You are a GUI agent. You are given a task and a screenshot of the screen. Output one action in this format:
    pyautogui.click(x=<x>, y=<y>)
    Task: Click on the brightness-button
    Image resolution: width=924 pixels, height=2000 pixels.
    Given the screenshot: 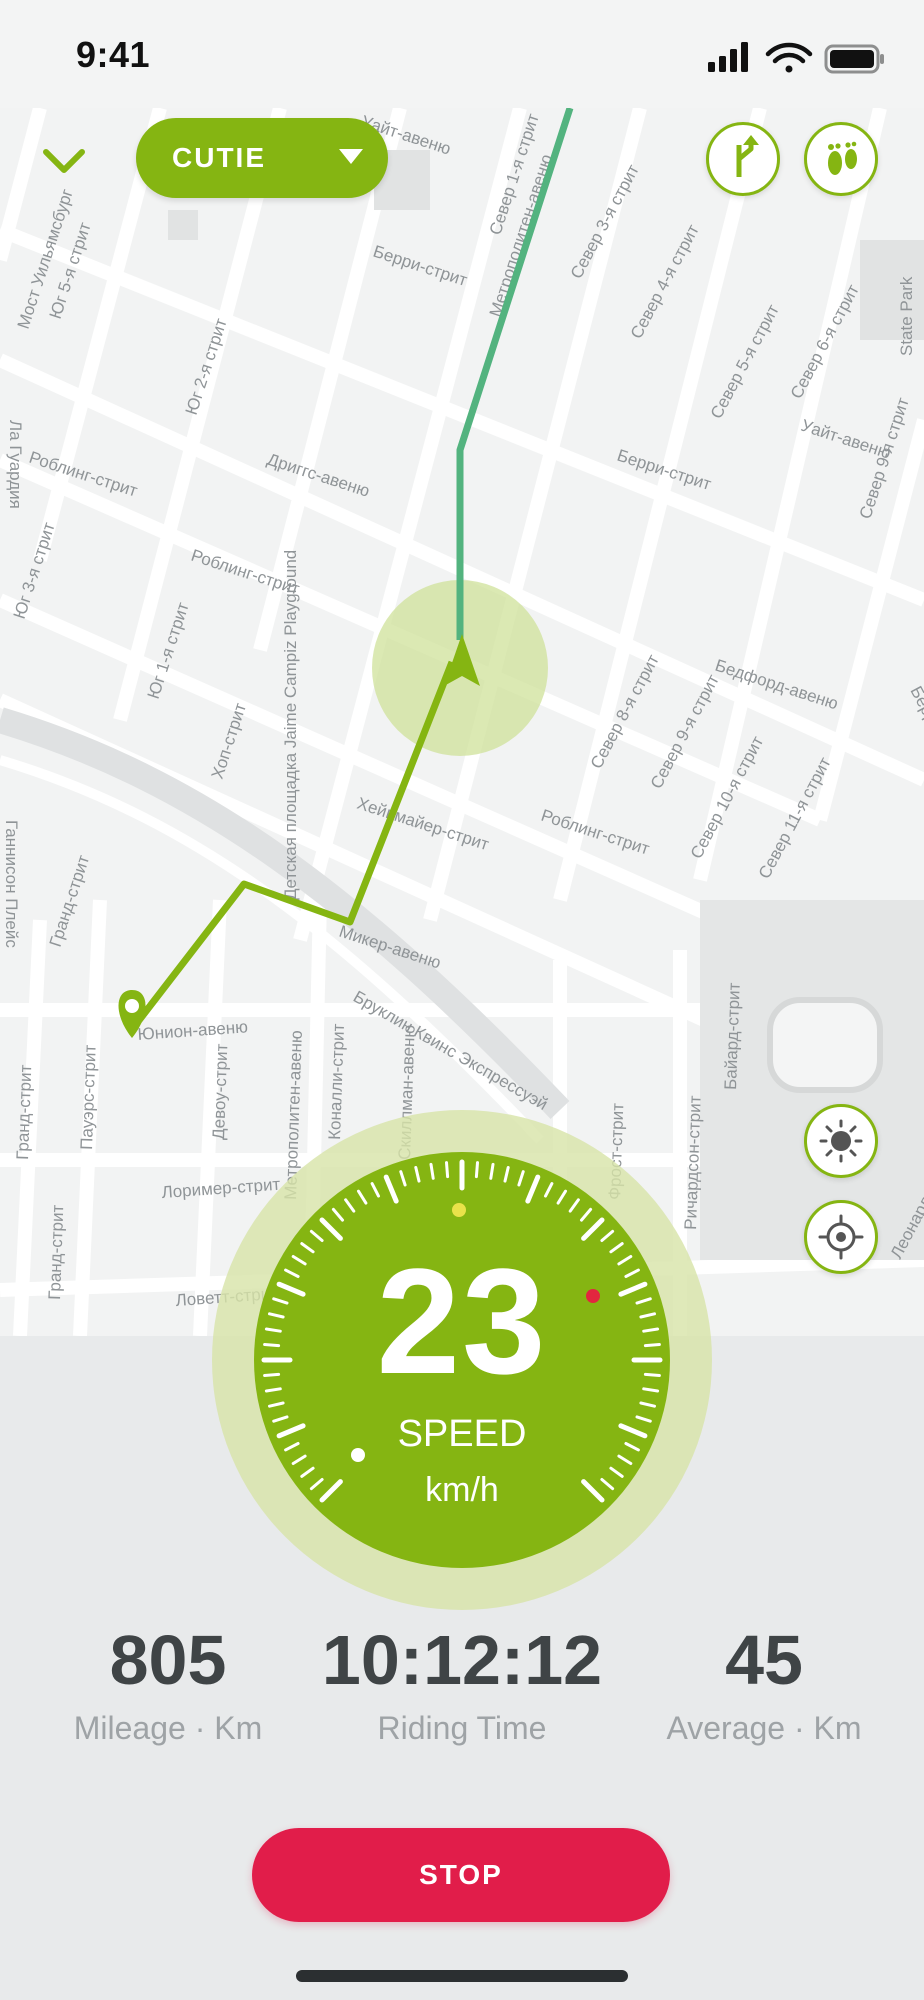 What is the action you would take?
    pyautogui.click(x=841, y=1141)
    